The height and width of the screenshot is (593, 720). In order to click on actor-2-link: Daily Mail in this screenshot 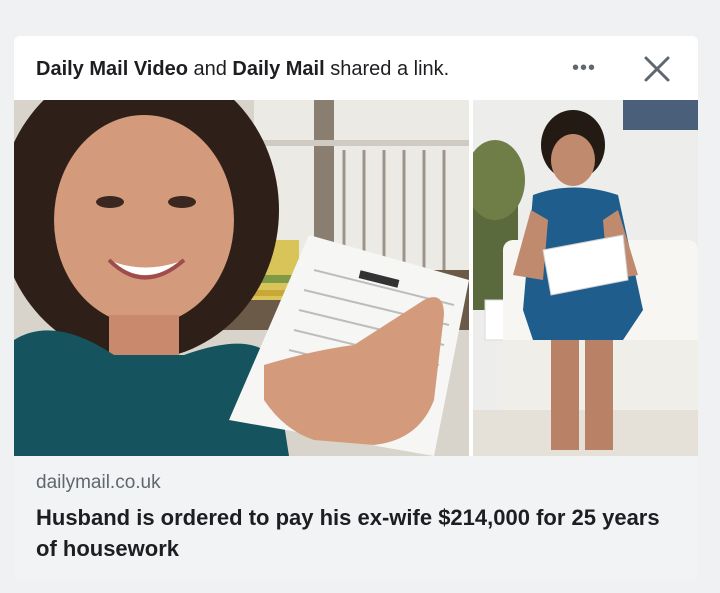, I will do `click(278, 69)`.